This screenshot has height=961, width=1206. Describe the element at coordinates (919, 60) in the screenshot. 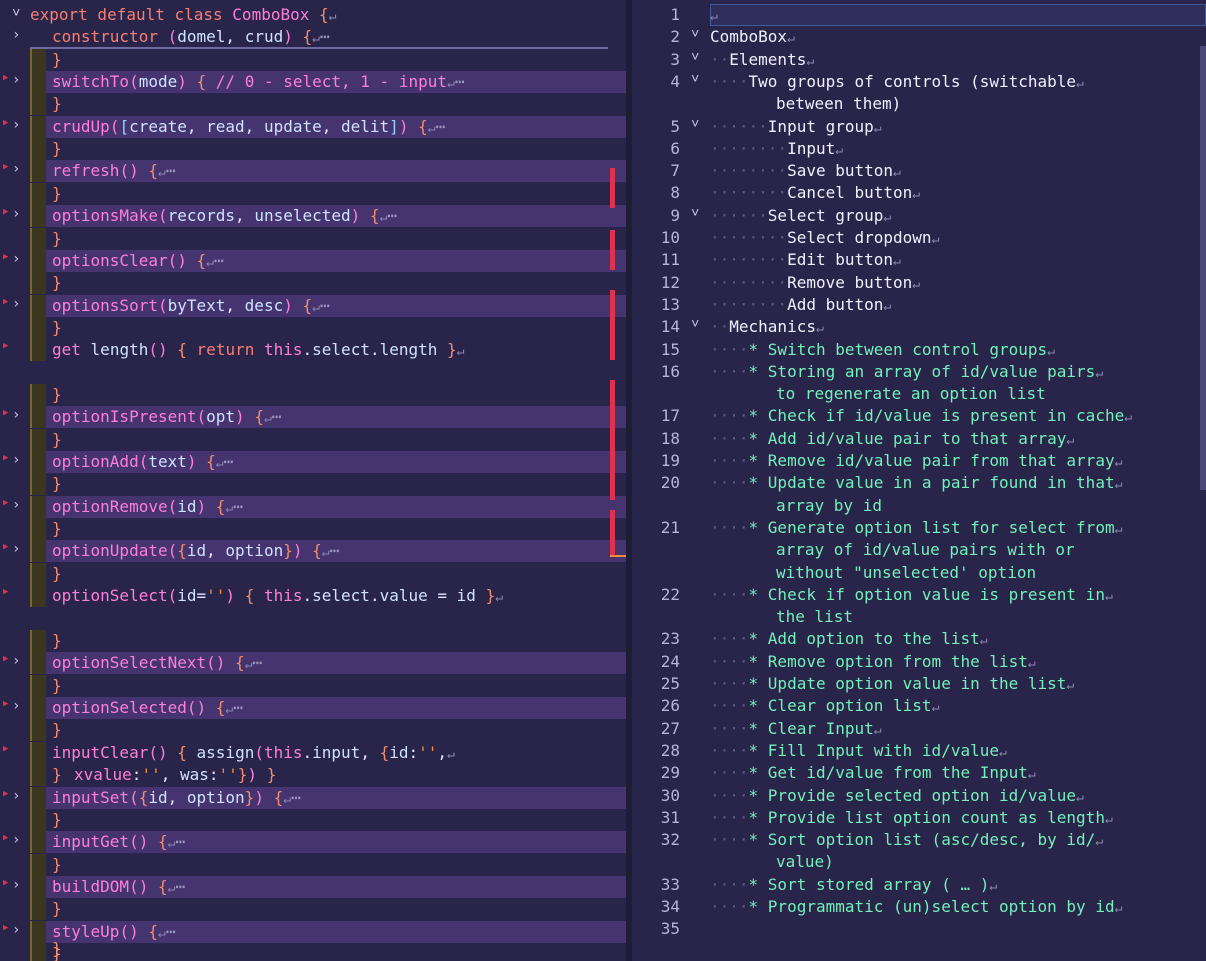

I see `outline-line: 3 ˅ ··Elements↵` at that location.